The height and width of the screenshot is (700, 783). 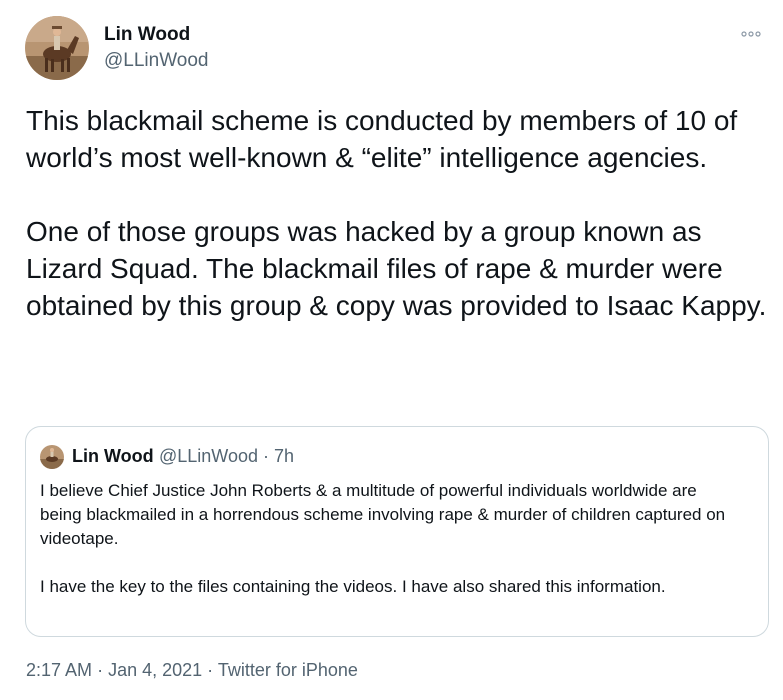 I want to click on author-display-name: Lin Wood, so click(x=147, y=35).